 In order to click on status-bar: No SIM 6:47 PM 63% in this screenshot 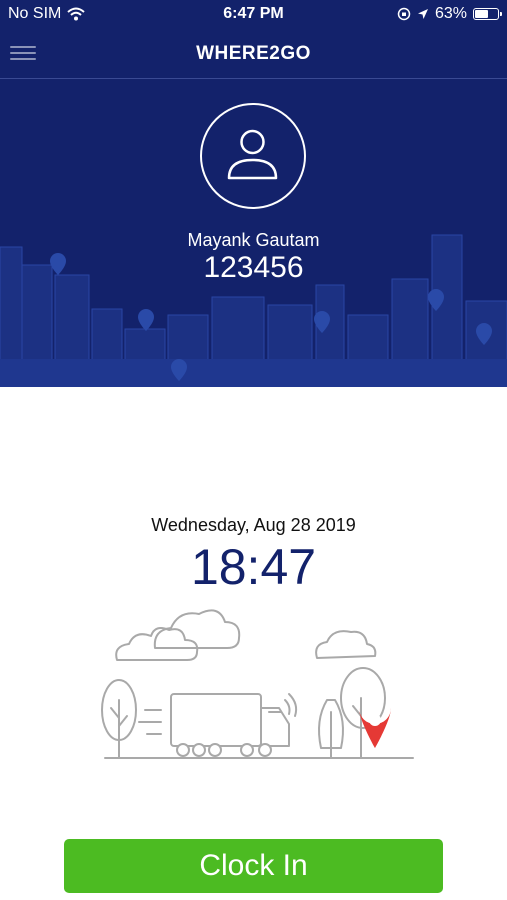, I will do `click(253, 15)`.